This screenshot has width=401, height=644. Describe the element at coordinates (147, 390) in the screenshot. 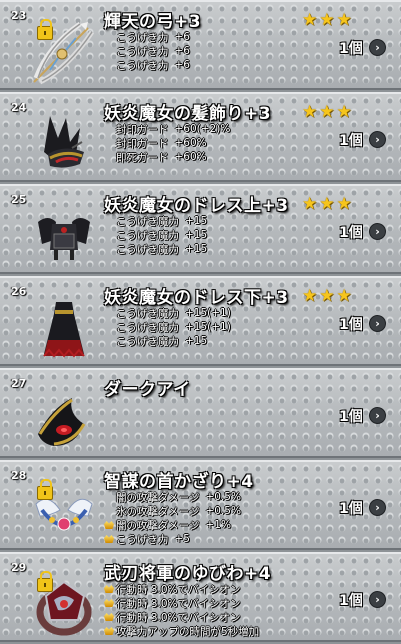

I see `item-name: ダークアイ` at that location.